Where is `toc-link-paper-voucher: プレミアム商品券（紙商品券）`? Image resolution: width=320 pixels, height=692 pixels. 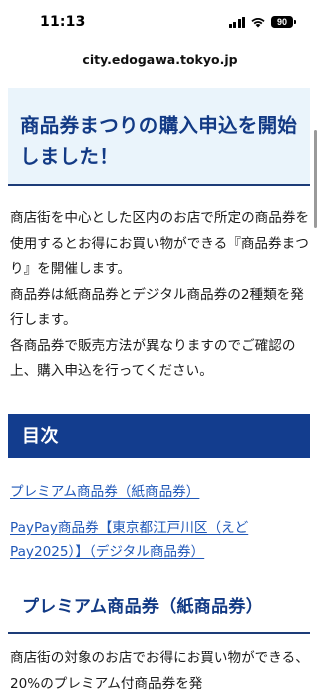
toc-link-paper-voucher: プレミアム商品券（紙商品券） is located at coordinates (160, 492).